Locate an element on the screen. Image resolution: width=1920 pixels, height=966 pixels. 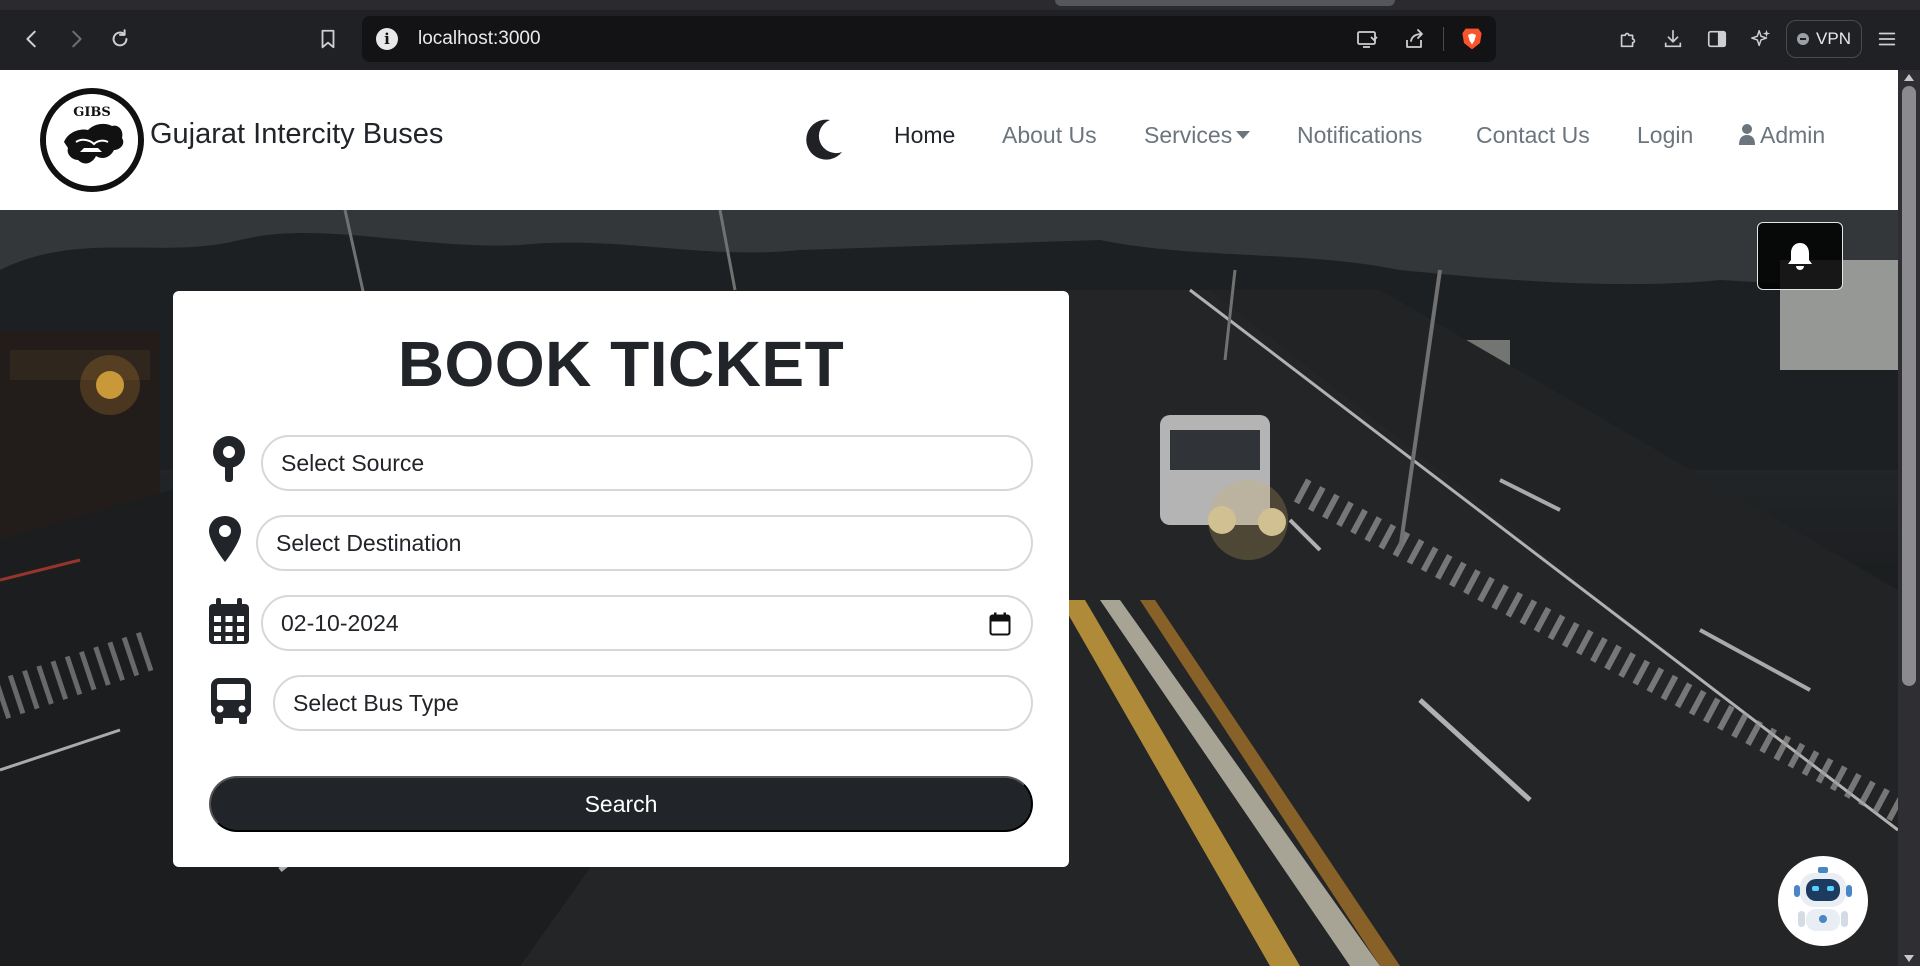
share-icon is located at coordinates (1414, 38).